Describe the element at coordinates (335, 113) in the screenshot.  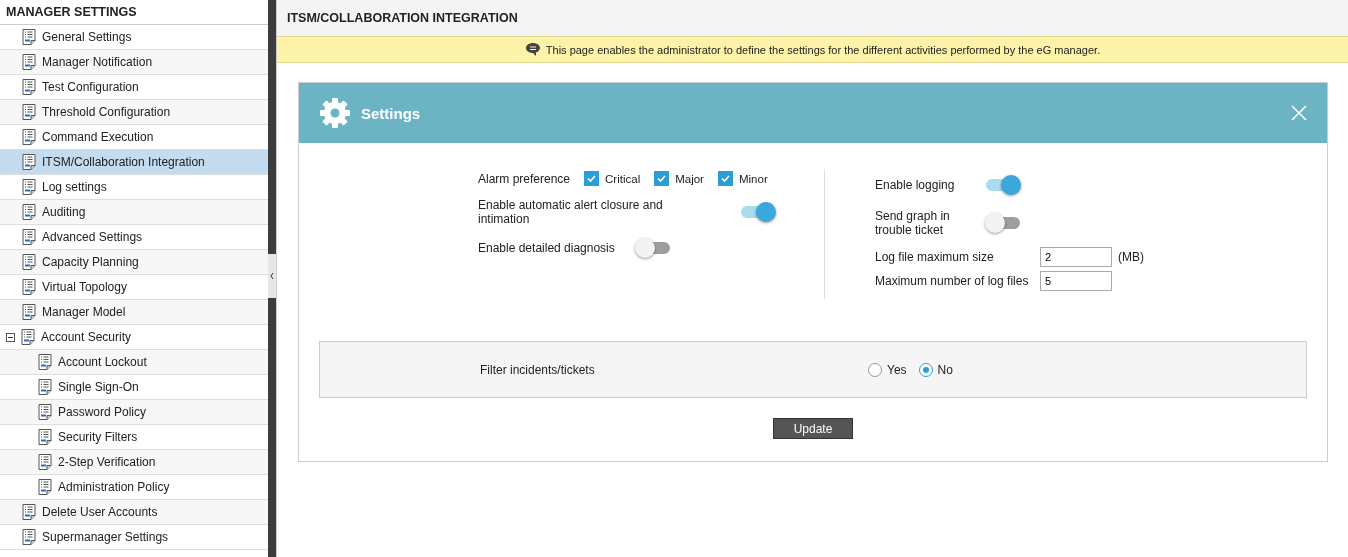
I see `settings-icon` at that location.